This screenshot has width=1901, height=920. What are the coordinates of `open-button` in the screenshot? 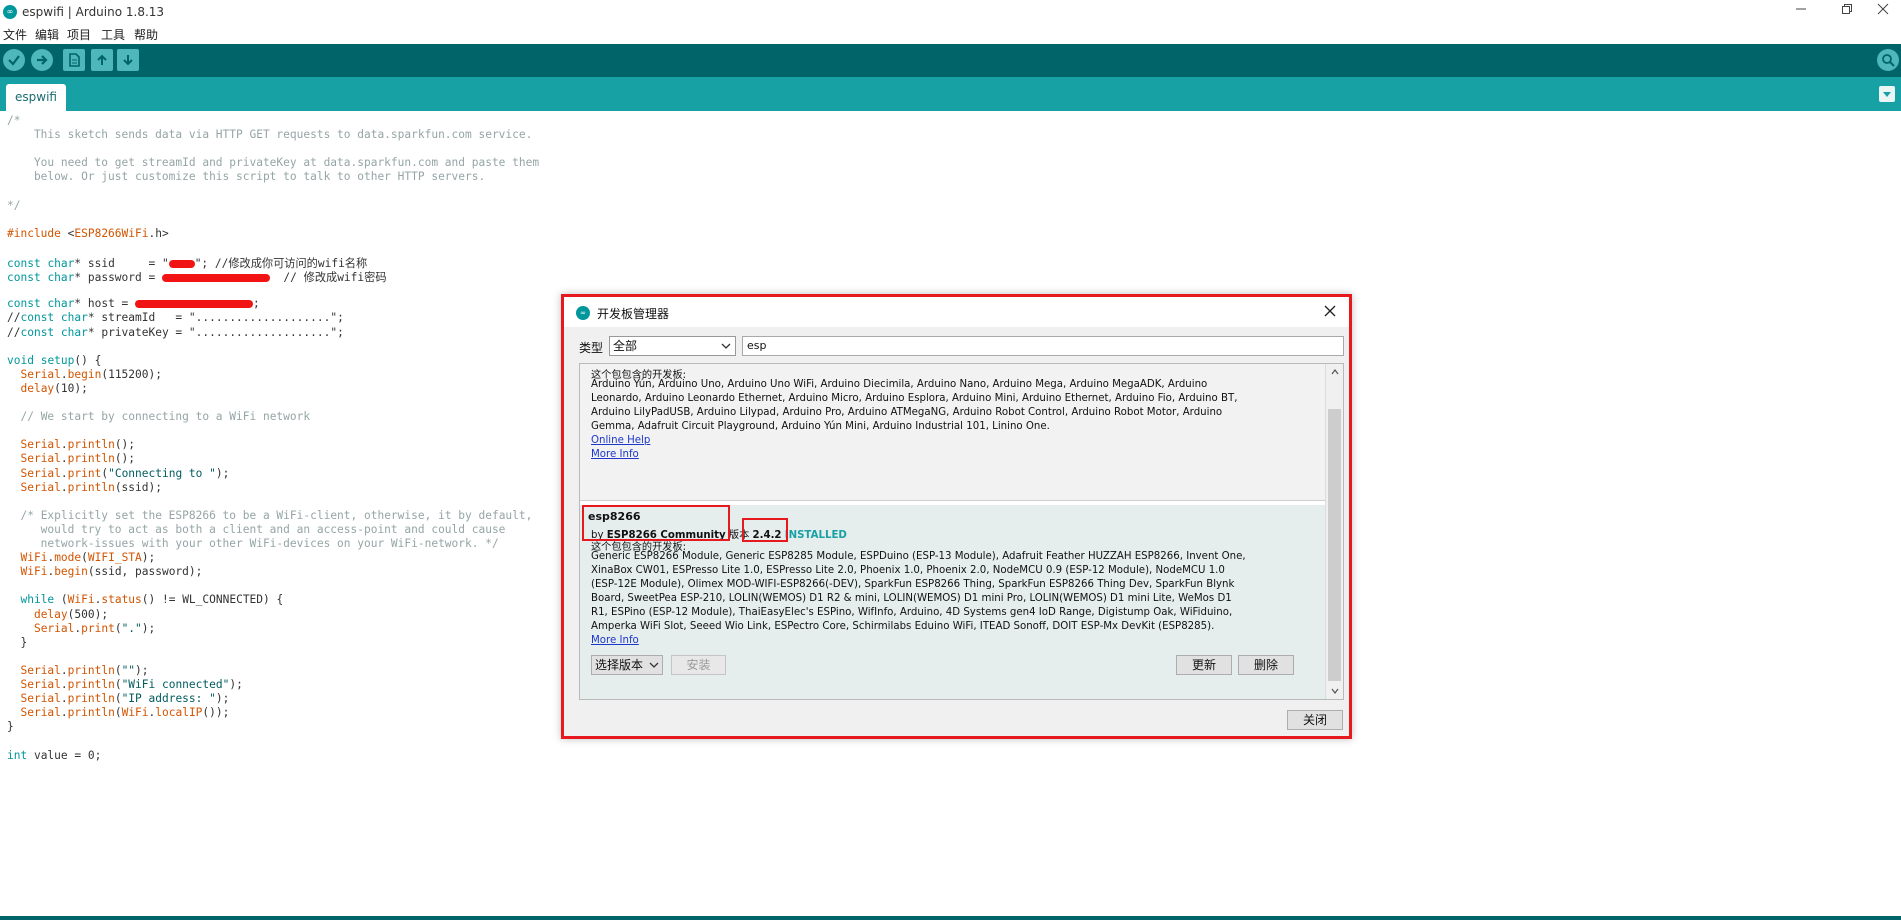 It's located at (102, 60).